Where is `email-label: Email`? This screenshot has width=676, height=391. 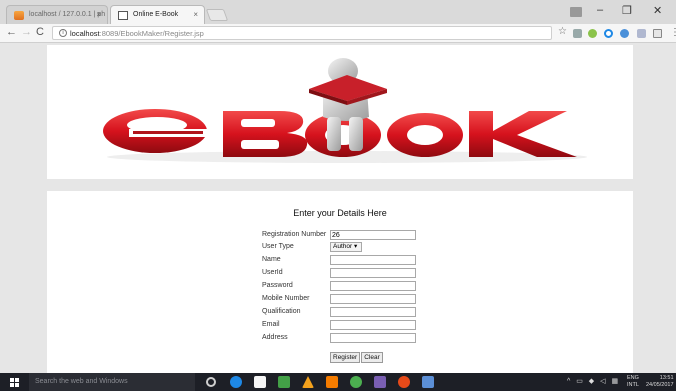 email-label: Email is located at coordinates (271, 324).